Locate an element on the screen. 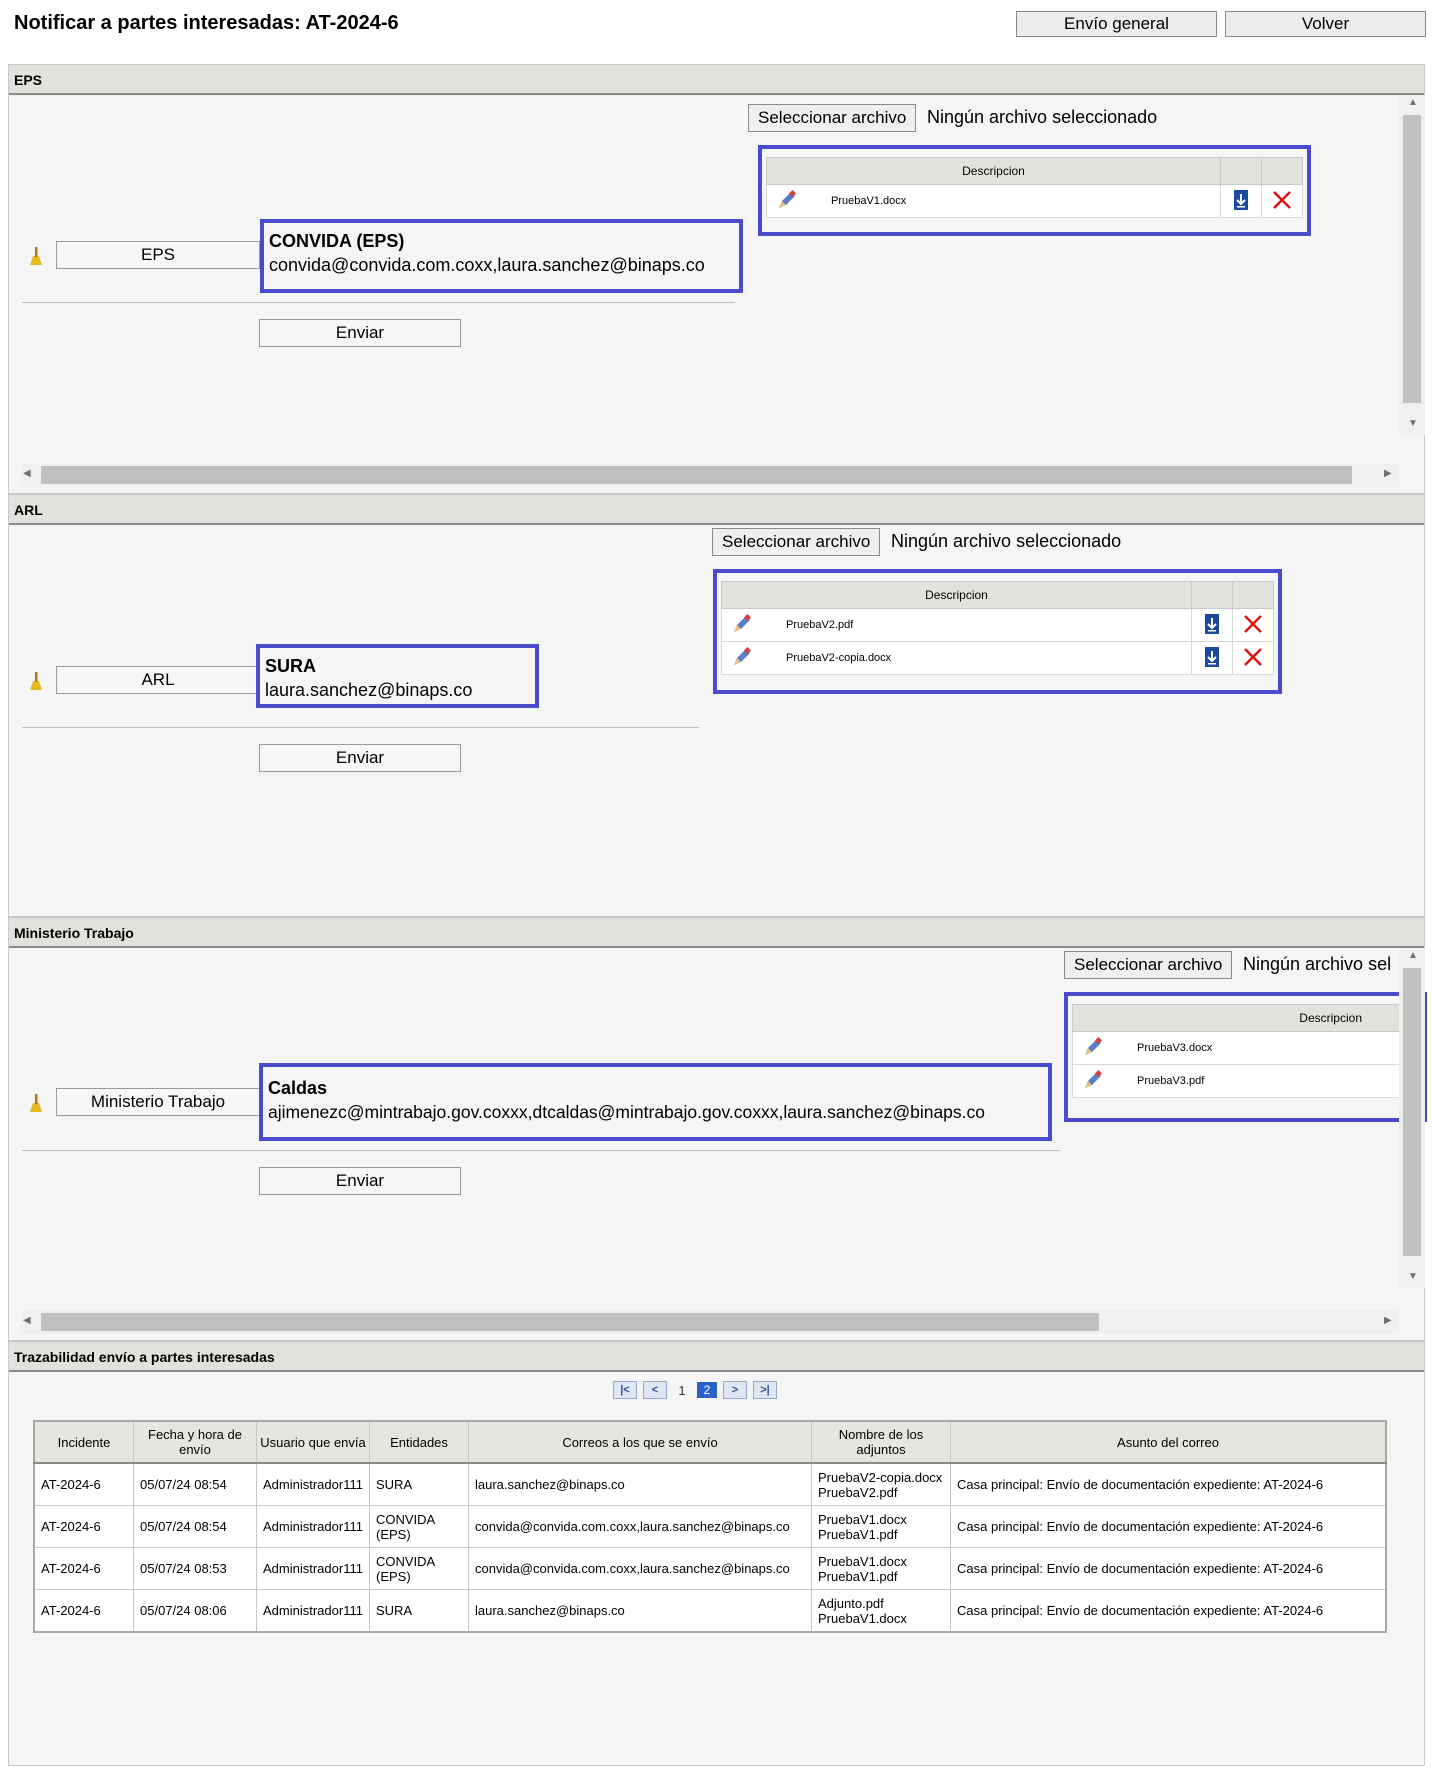  eps-vertical-scrollbar: ▲ ▼ is located at coordinates (1412, 265).